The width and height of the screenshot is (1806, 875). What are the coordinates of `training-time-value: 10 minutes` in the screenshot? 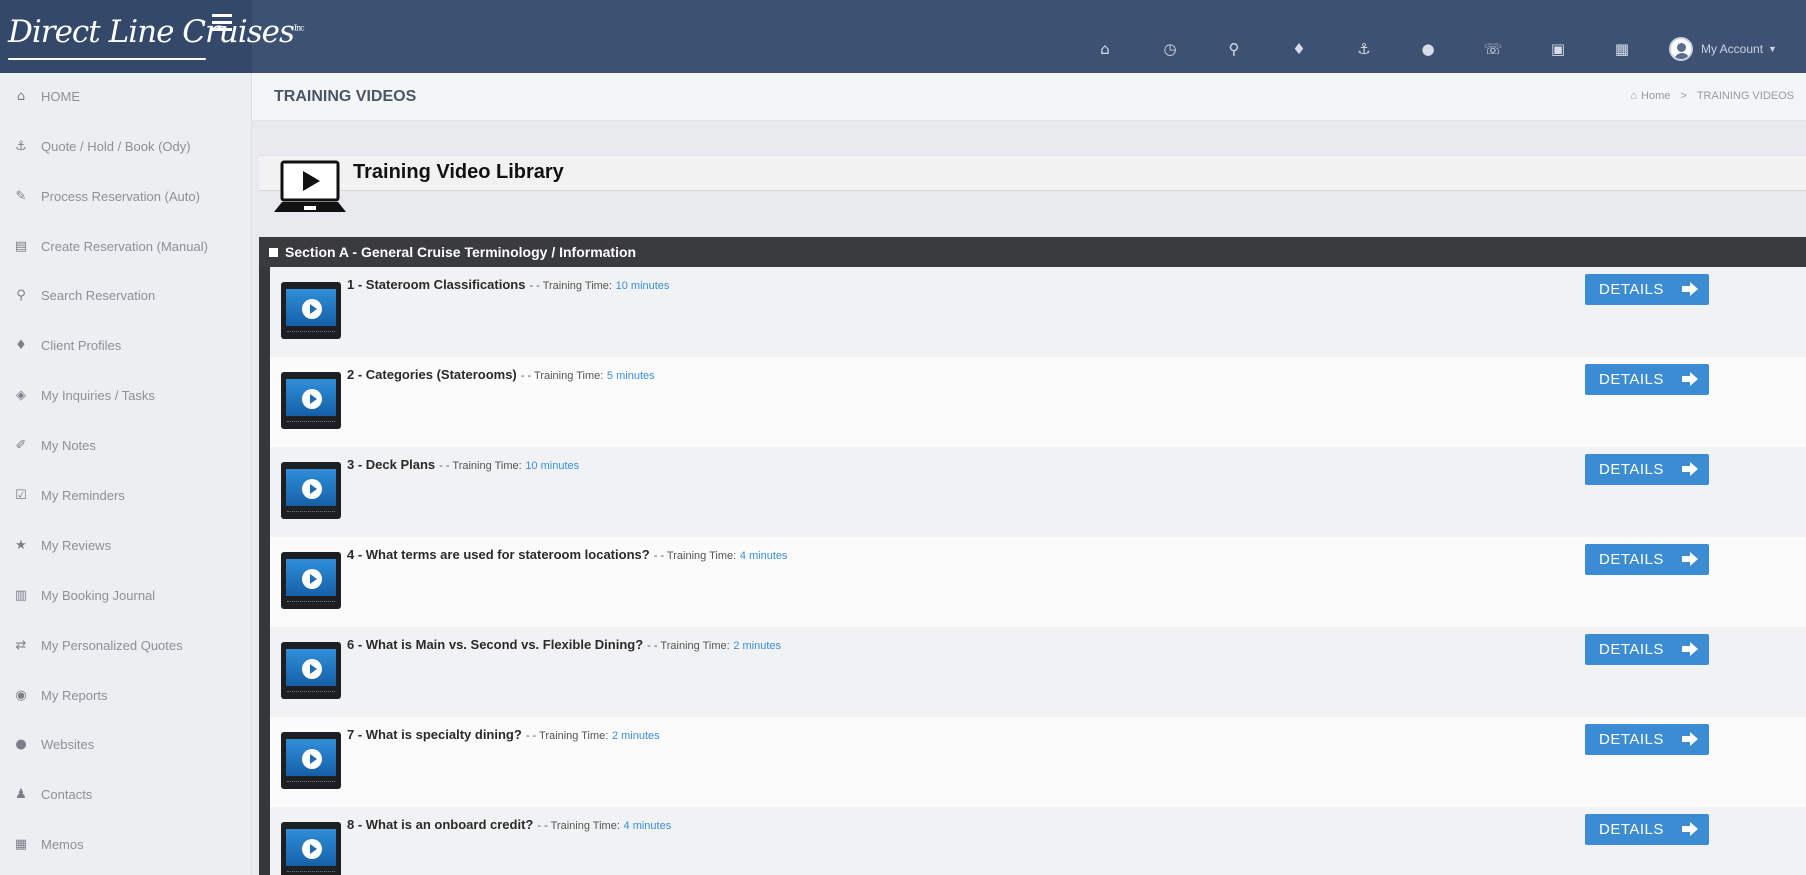 It's located at (642, 286).